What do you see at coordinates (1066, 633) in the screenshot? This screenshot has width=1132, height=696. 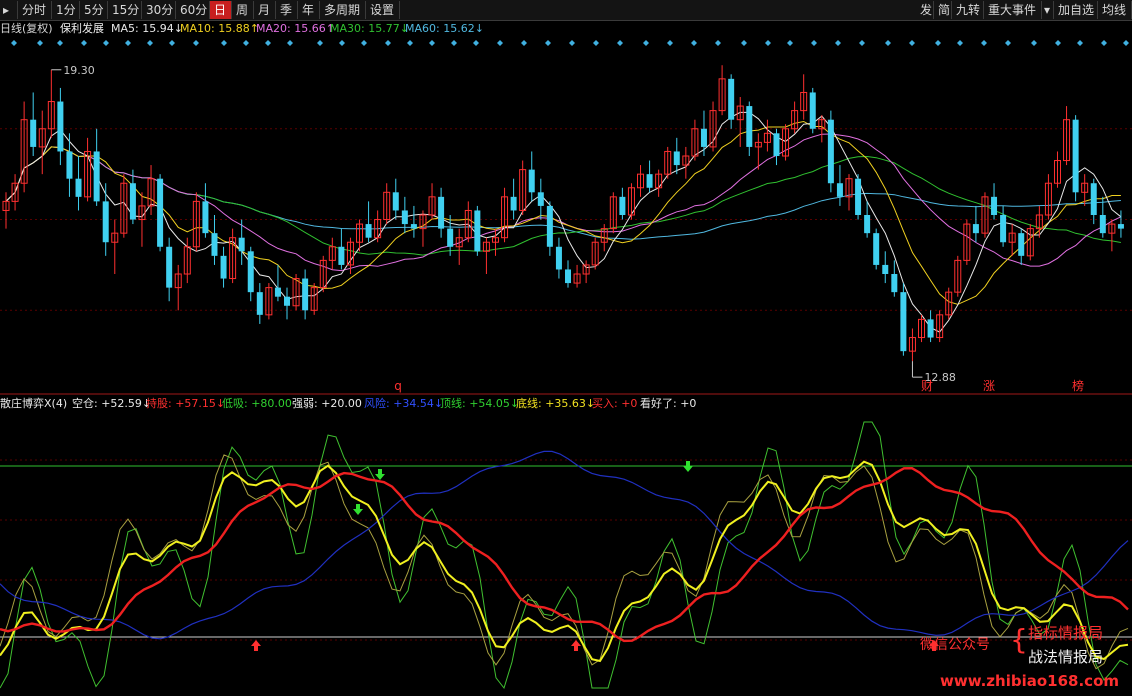 I see `watermark-line1: 指标情报局` at bounding box center [1066, 633].